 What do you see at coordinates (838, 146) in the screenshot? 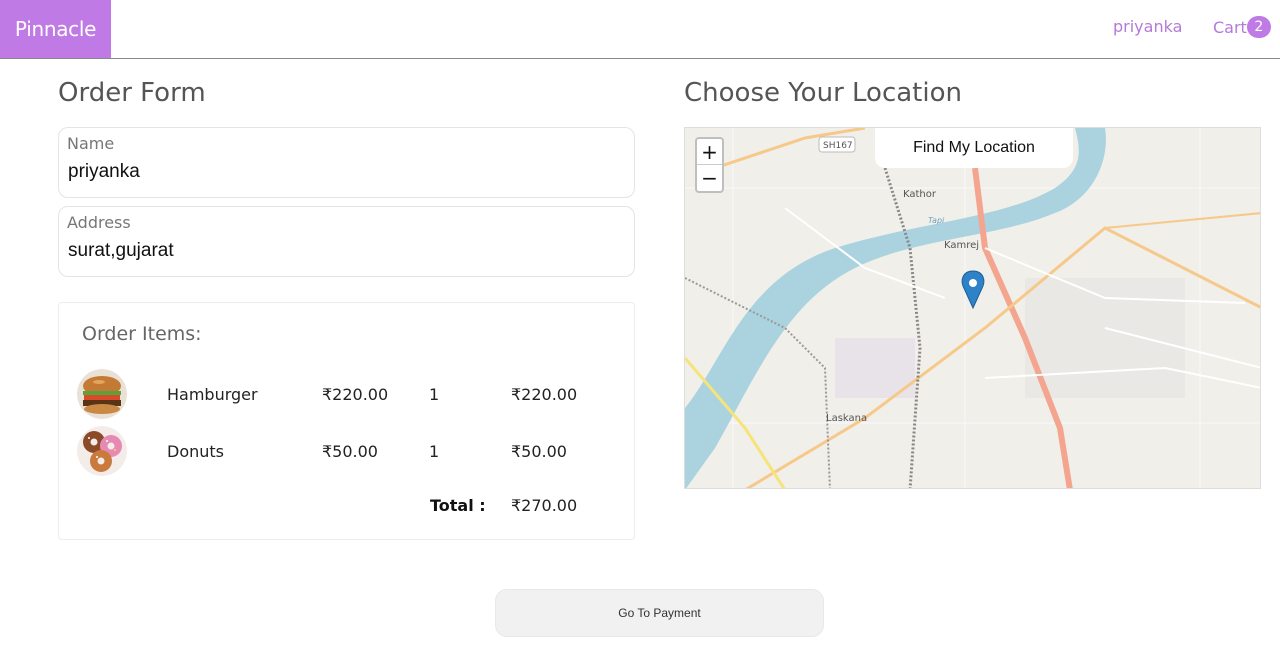
I see `map-label-sh167: SH167` at bounding box center [838, 146].